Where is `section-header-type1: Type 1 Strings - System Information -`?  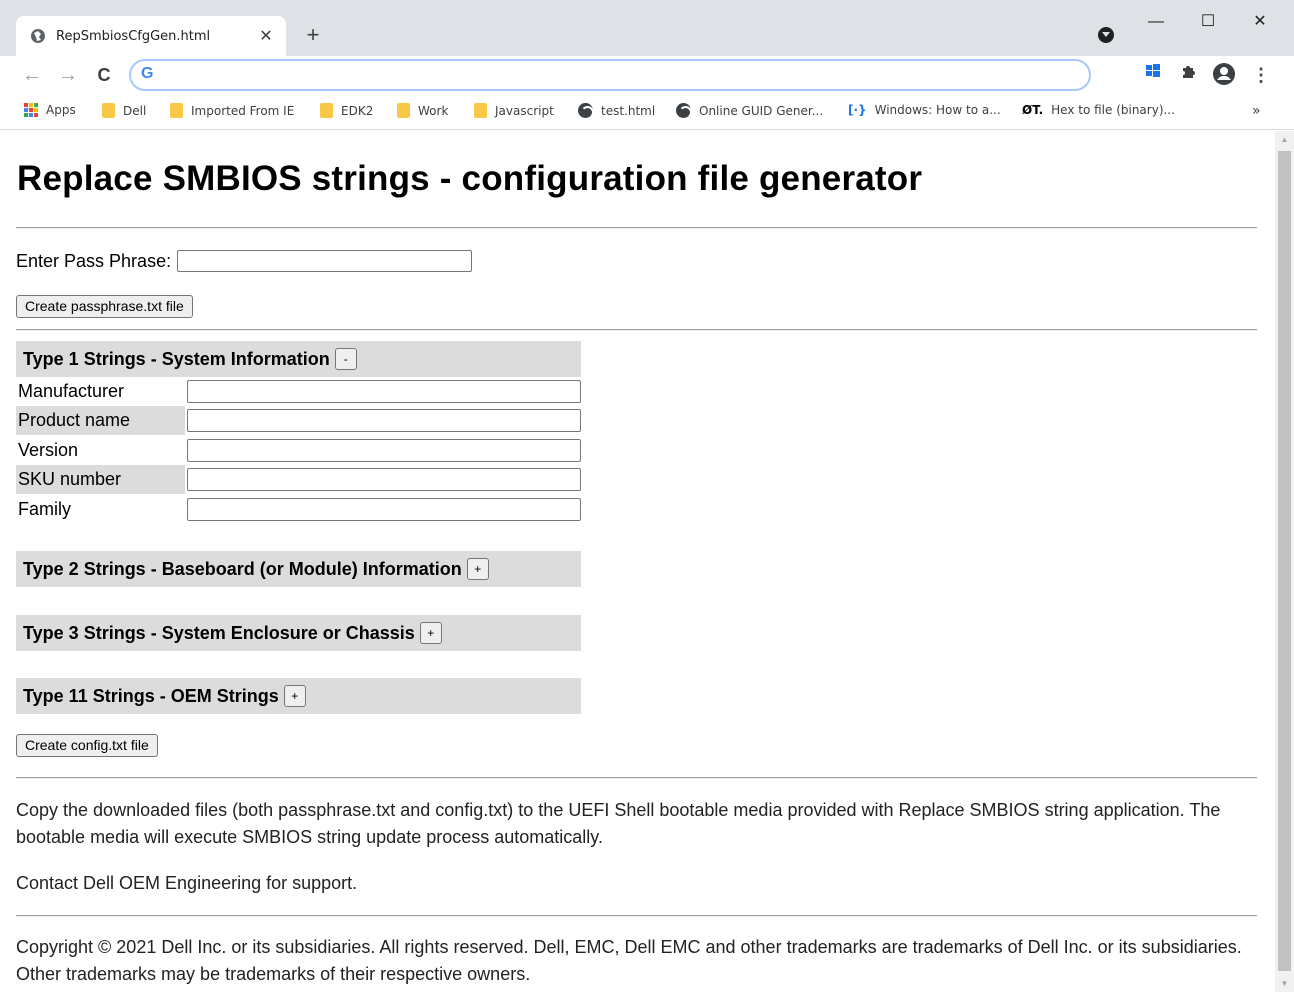
section-header-type1: Type 1 Strings - System Information - is located at coordinates (298, 359).